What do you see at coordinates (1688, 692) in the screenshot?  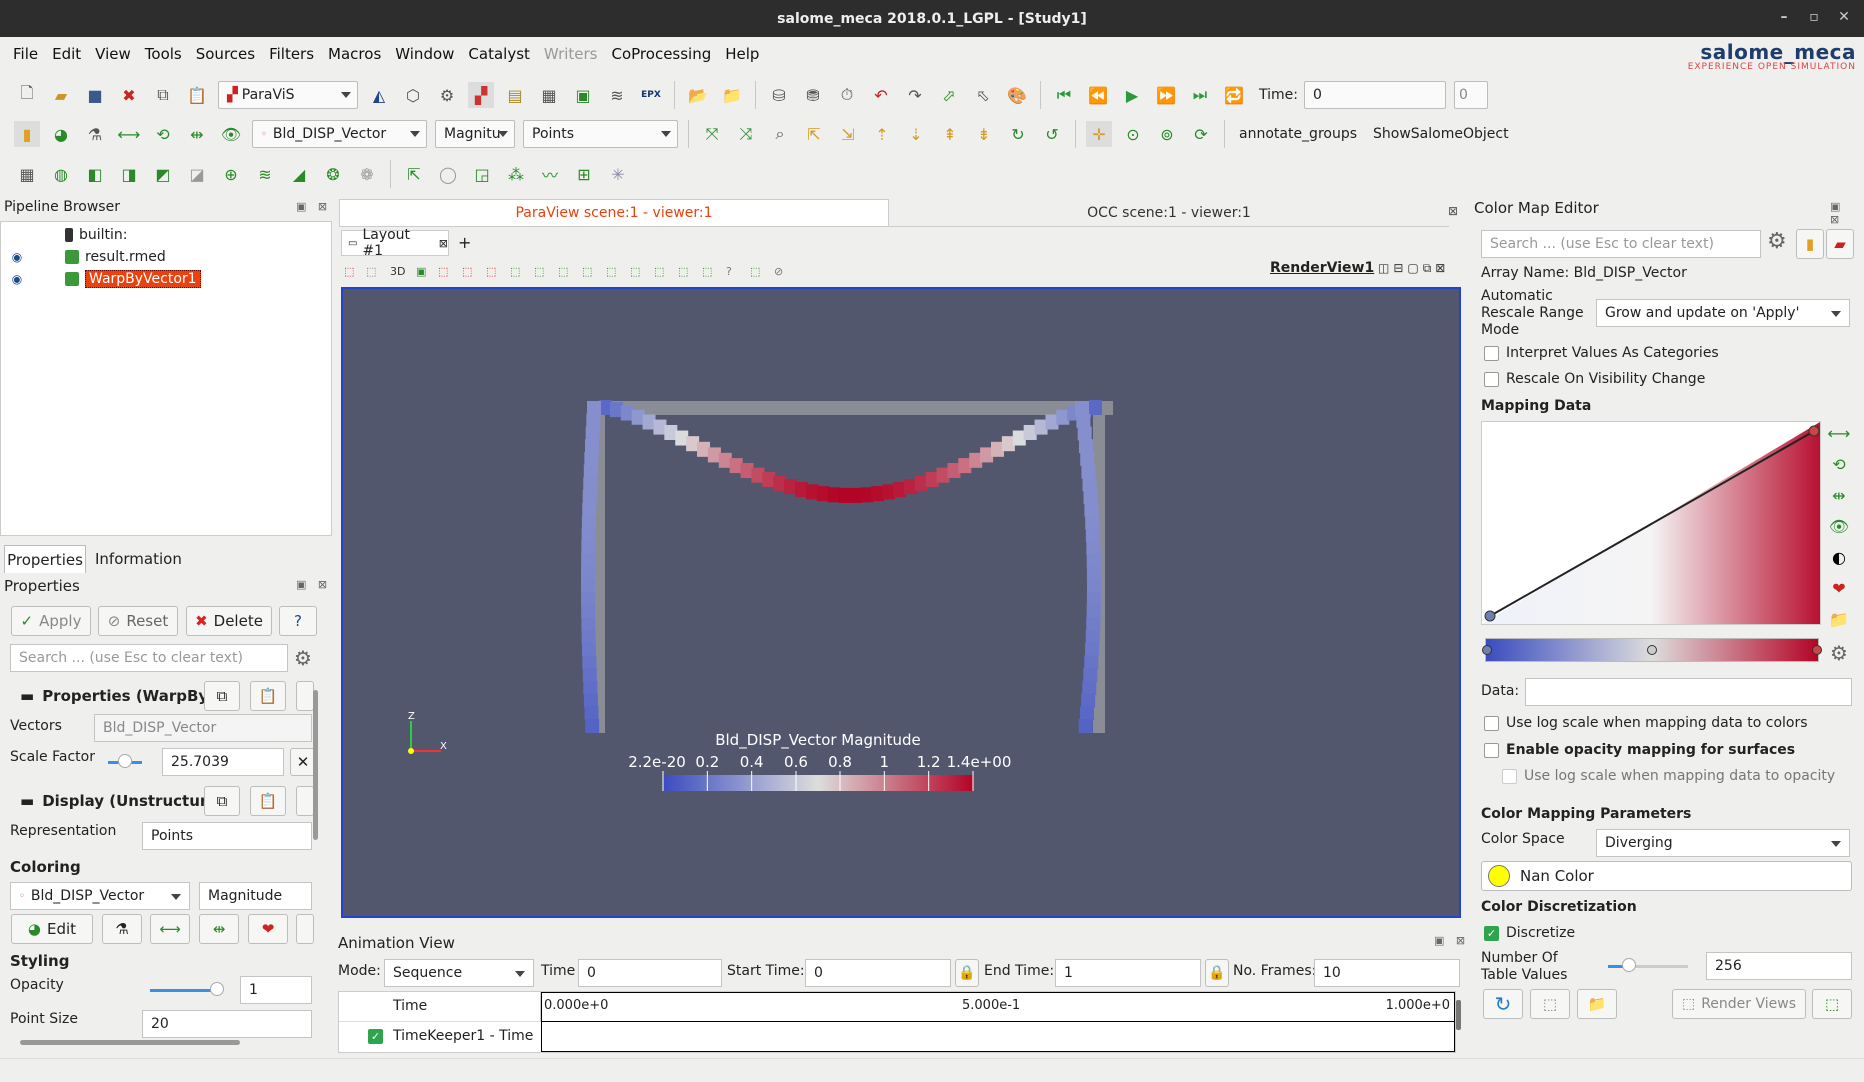 I see `data-input` at bounding box center [1688, 692].